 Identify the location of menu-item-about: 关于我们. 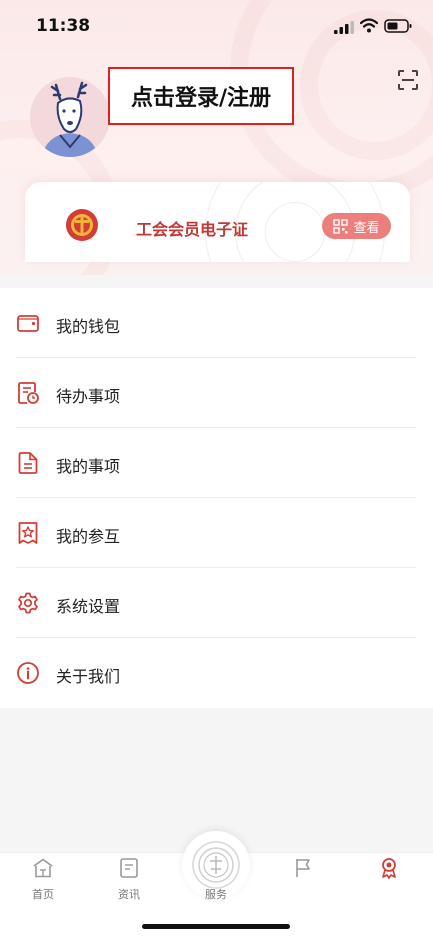
(216, 673).